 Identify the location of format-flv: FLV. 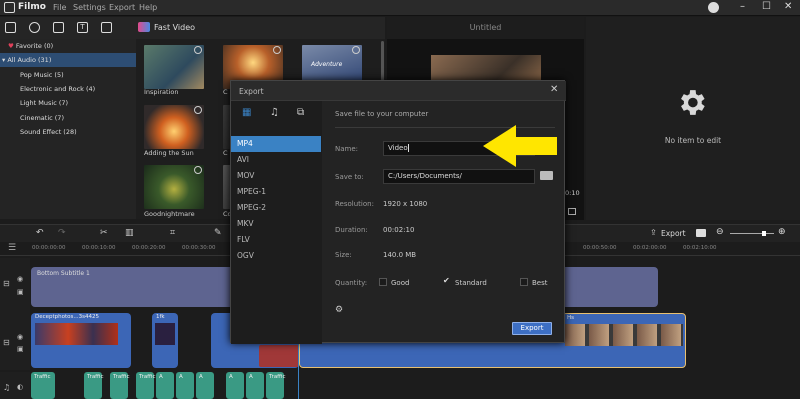
(276, 240).